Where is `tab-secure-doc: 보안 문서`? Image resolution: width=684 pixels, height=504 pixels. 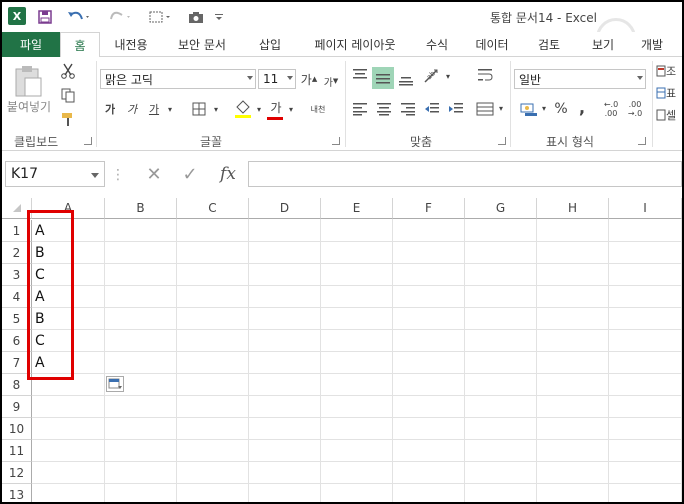
tab-secure-doc: 보안 문서 is located at coordinates (202, 44).